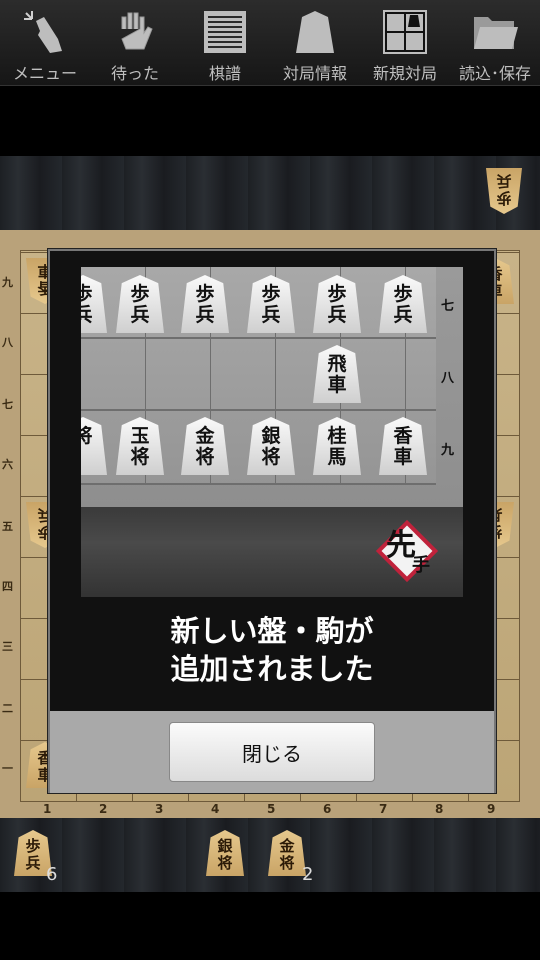 This screenshot has width=540, height=960. I want to click on file-label: 1, so click(47, 809).